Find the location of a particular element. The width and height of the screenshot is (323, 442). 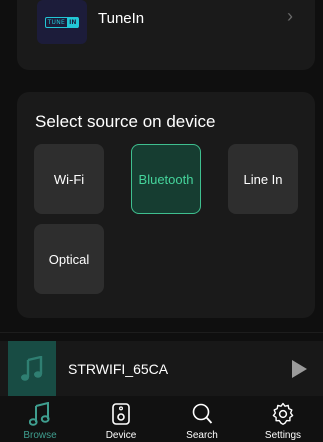

tunein-logo-badge: TUNE IN is located at coordinates (62, 22).